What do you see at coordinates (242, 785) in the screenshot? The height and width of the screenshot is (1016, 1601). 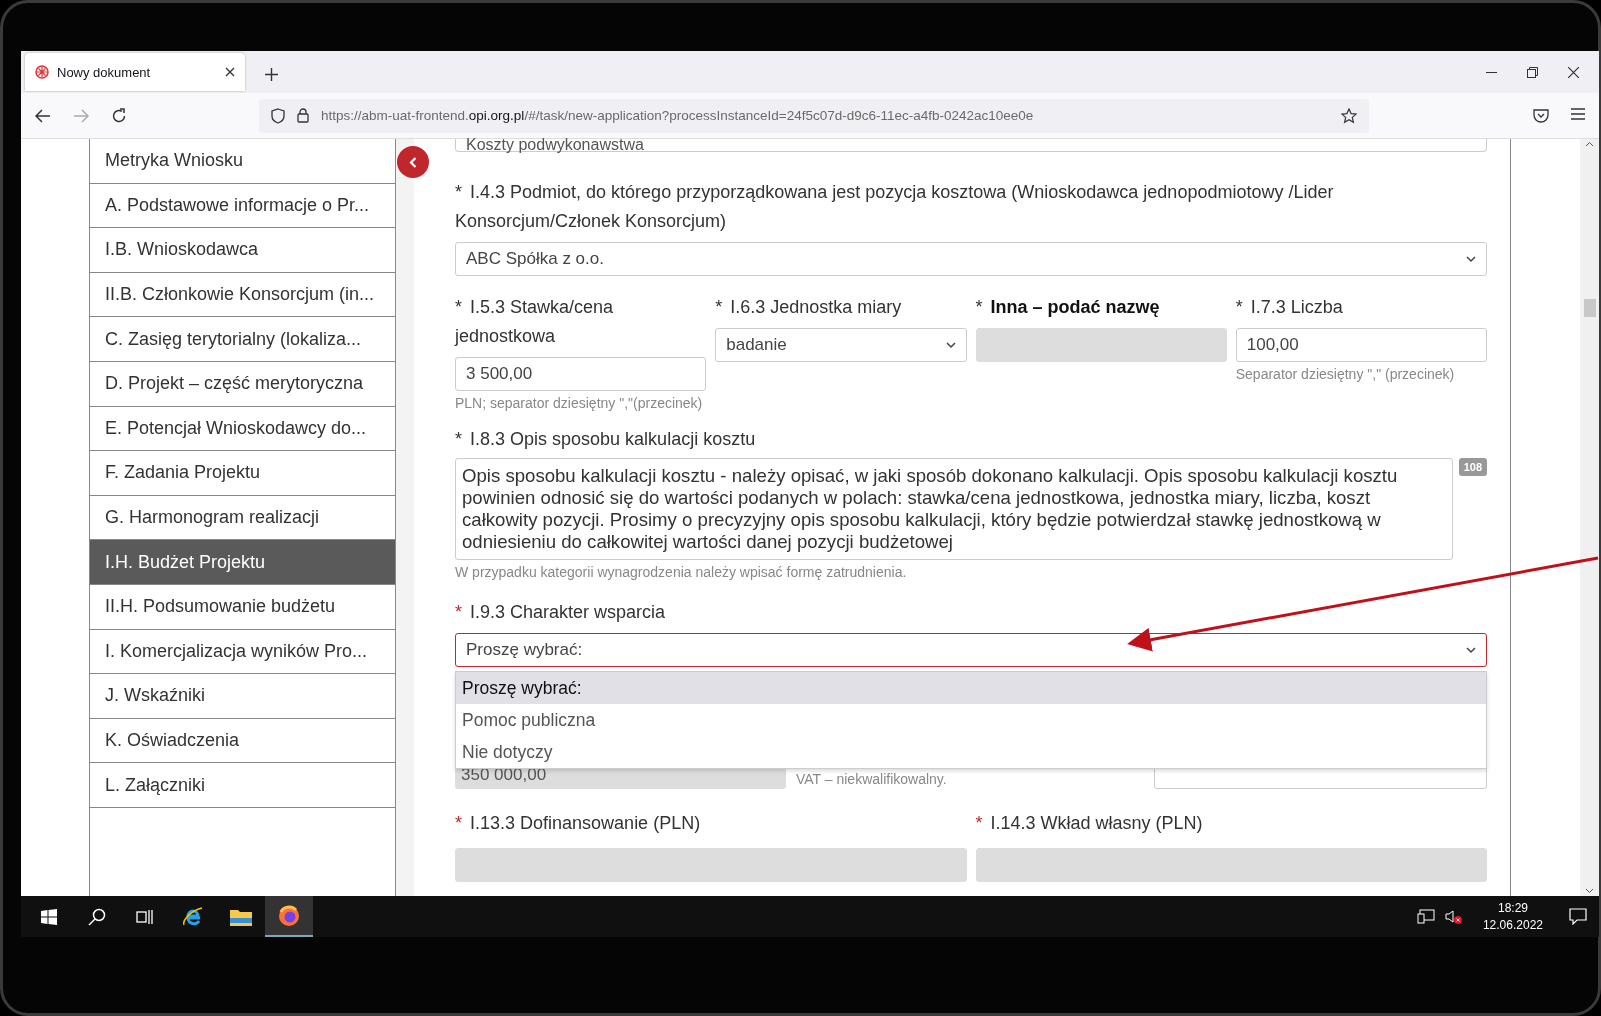 I see `sidebar-item: L. Załączniki` at bounding box center [242, 785].